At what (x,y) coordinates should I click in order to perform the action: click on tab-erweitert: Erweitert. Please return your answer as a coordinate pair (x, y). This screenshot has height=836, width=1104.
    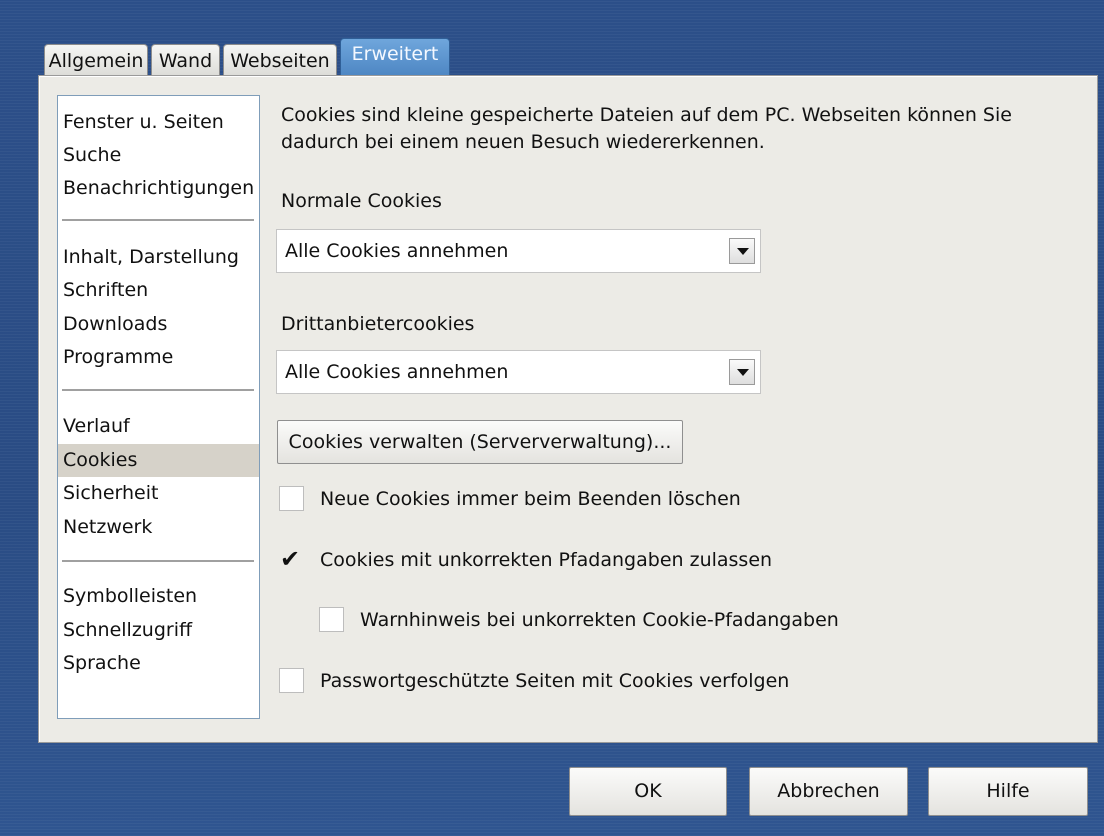
    Looking at the image, I should click on (395, 57).